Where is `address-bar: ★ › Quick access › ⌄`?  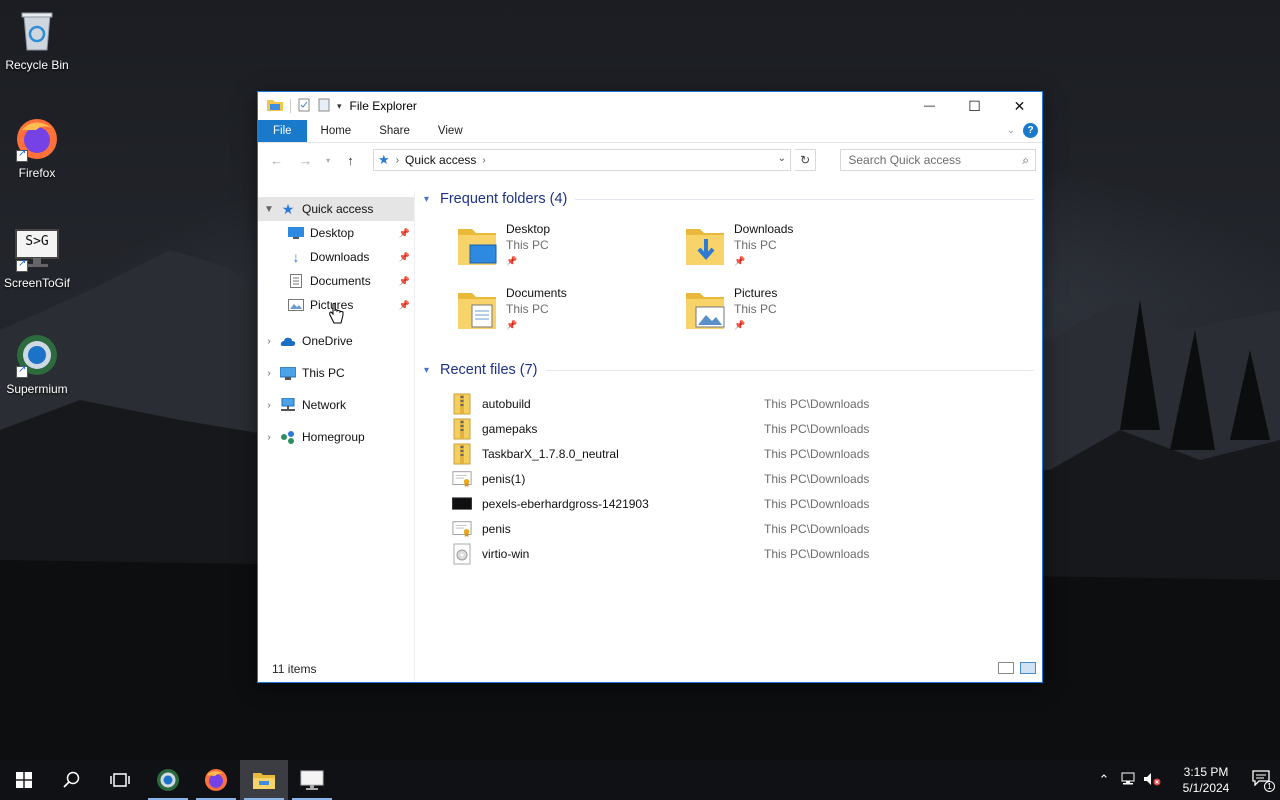 address-bar: ★ › Quick access › ⌄ is located at coordinates (582, 160).